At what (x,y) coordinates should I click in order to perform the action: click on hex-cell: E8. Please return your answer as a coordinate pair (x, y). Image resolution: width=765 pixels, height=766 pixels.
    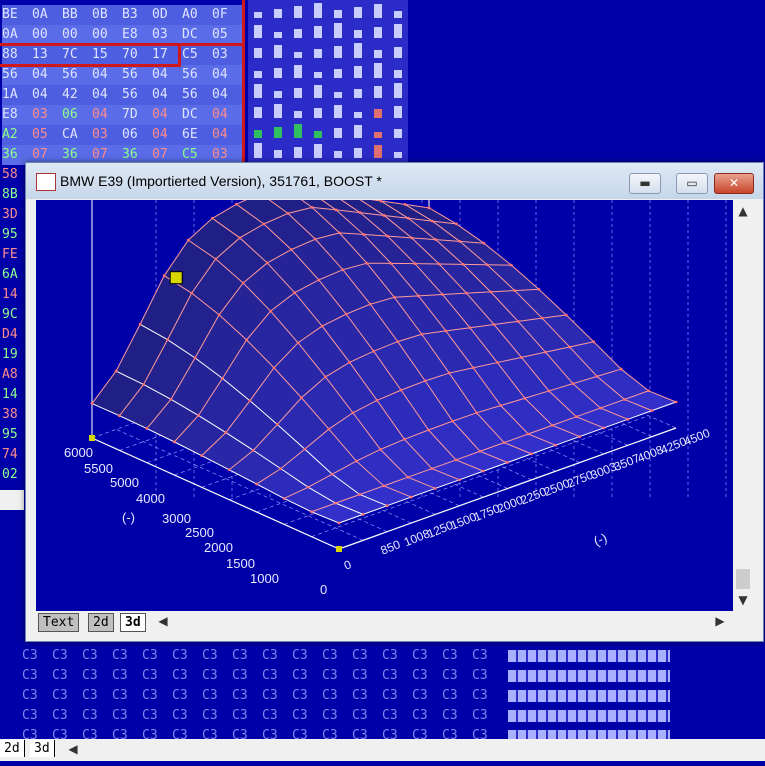
    Looking at the image, I should click on (137, 35).